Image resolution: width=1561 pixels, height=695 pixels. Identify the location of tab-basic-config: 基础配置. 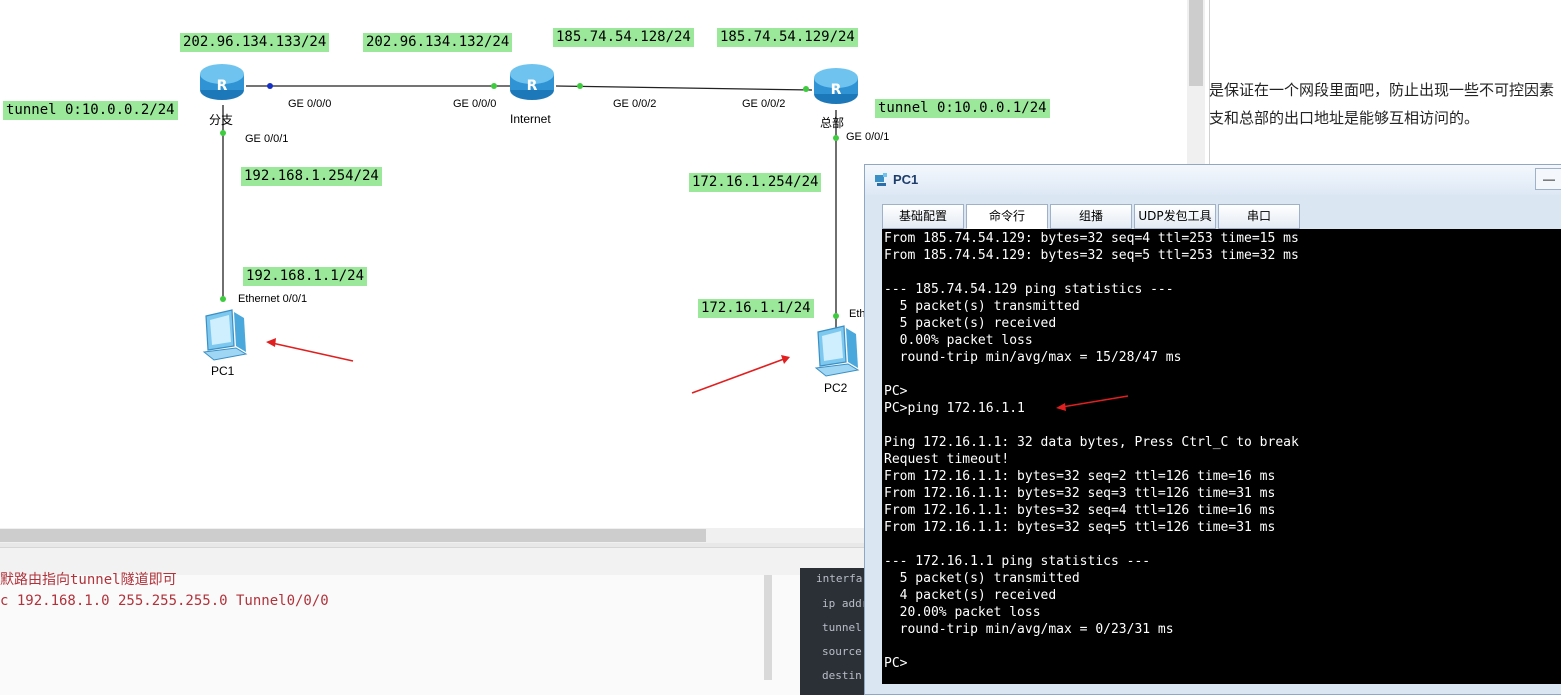
(923, 216).